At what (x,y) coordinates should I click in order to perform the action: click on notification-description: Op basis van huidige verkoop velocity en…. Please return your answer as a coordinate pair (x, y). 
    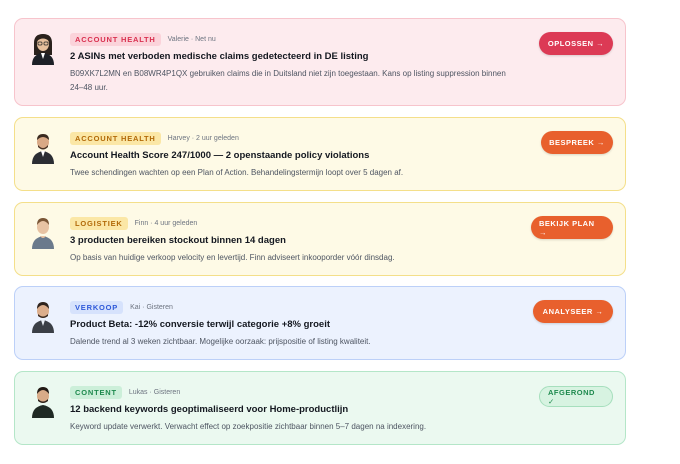
    Looking at the image, I should click on (232, 257).